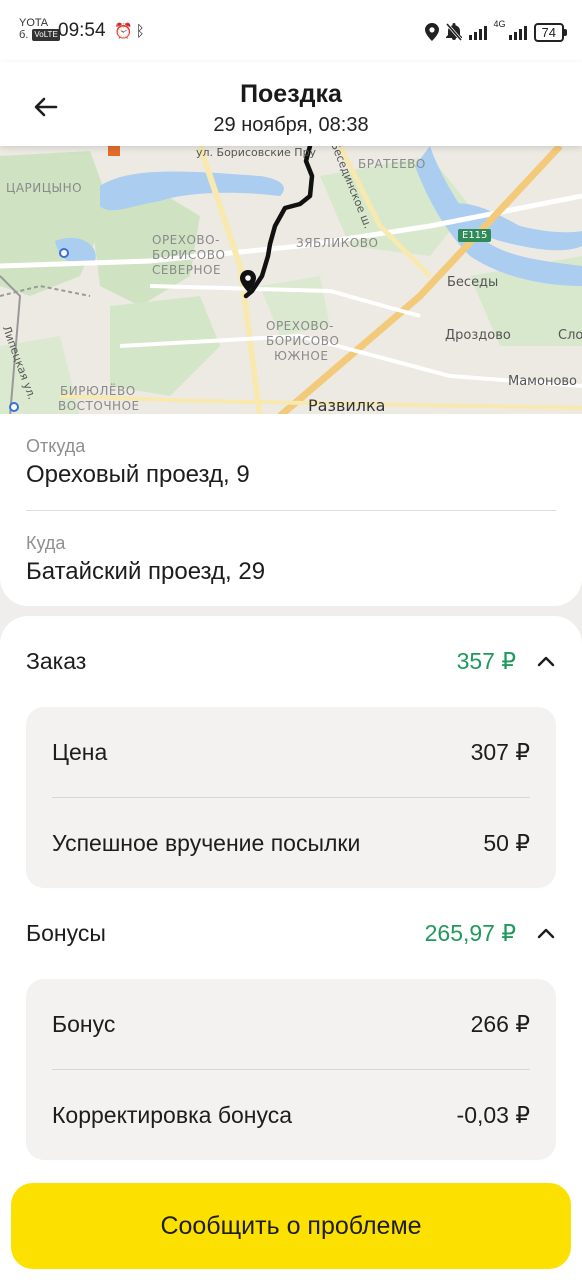 The height and width of the screenshot is (1280, 582). Describe the element at coordinates (301, 356) in the screenshot. I see `map-label-orekhovo-yuzhnoe-3: ЮЖНОЕ` at that location.